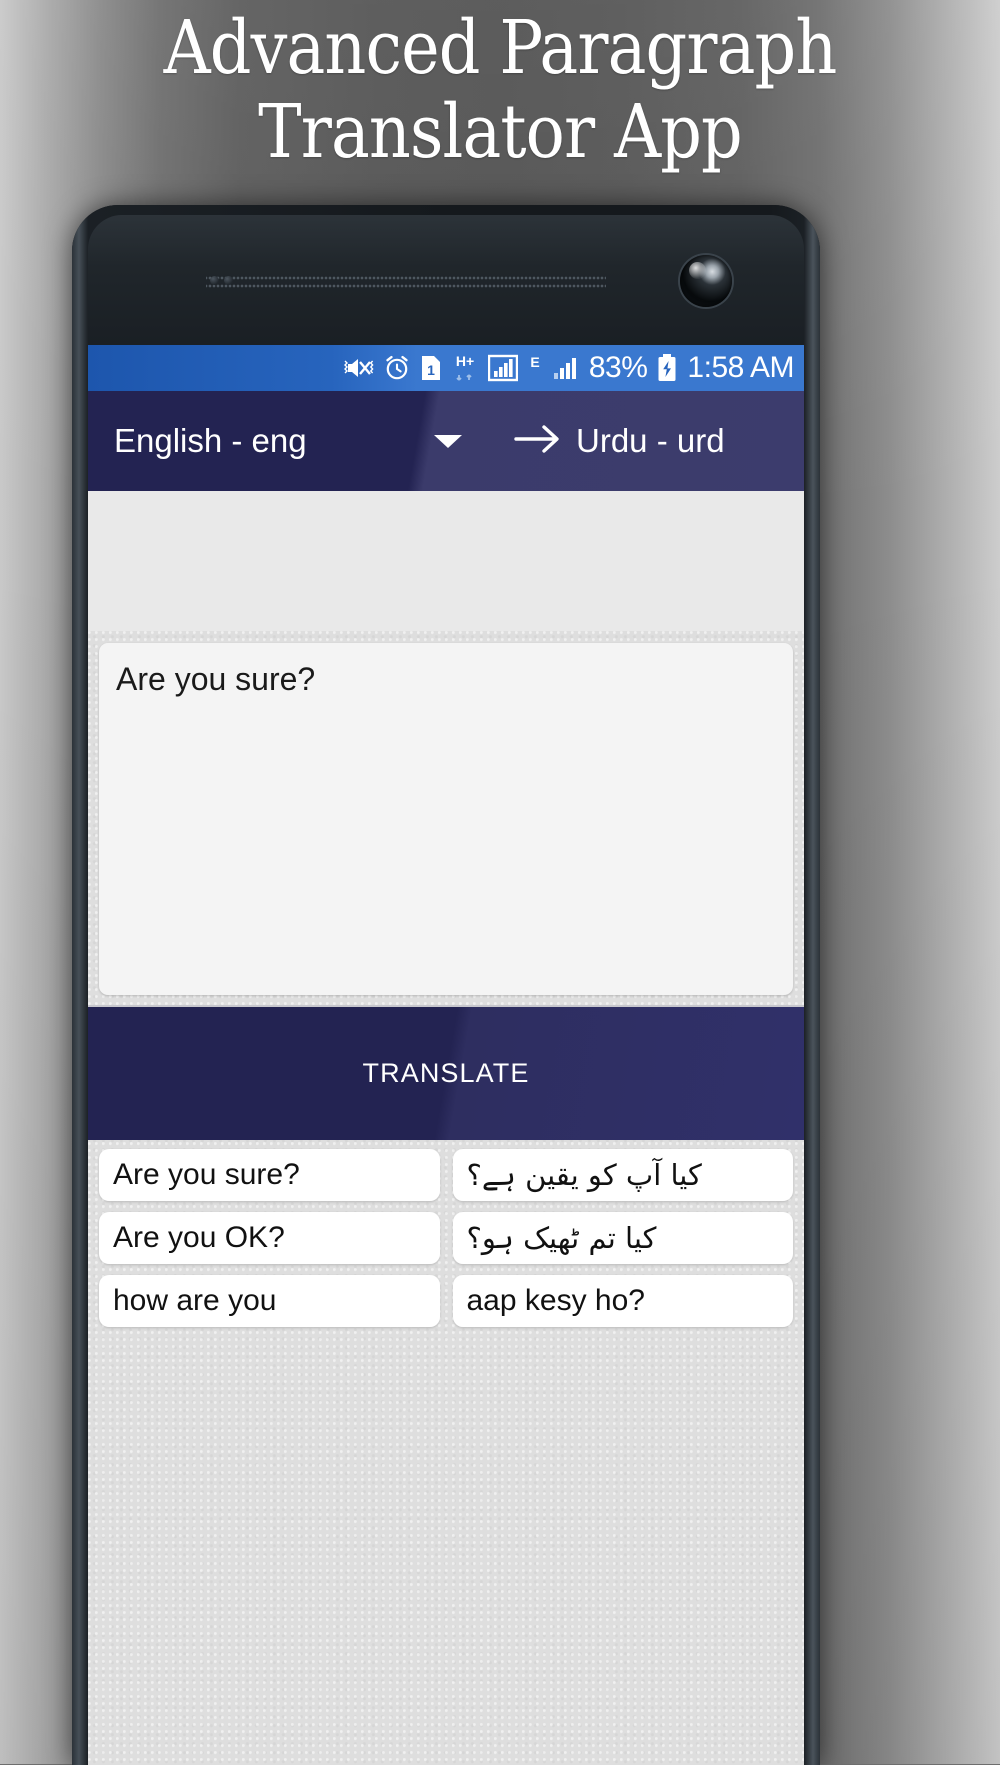 The width and height of the screenshot is (1000, 1765). Describe the element at coordinates (539, 441) in the screenshot. I see `direction-arrow-icon` at that location.